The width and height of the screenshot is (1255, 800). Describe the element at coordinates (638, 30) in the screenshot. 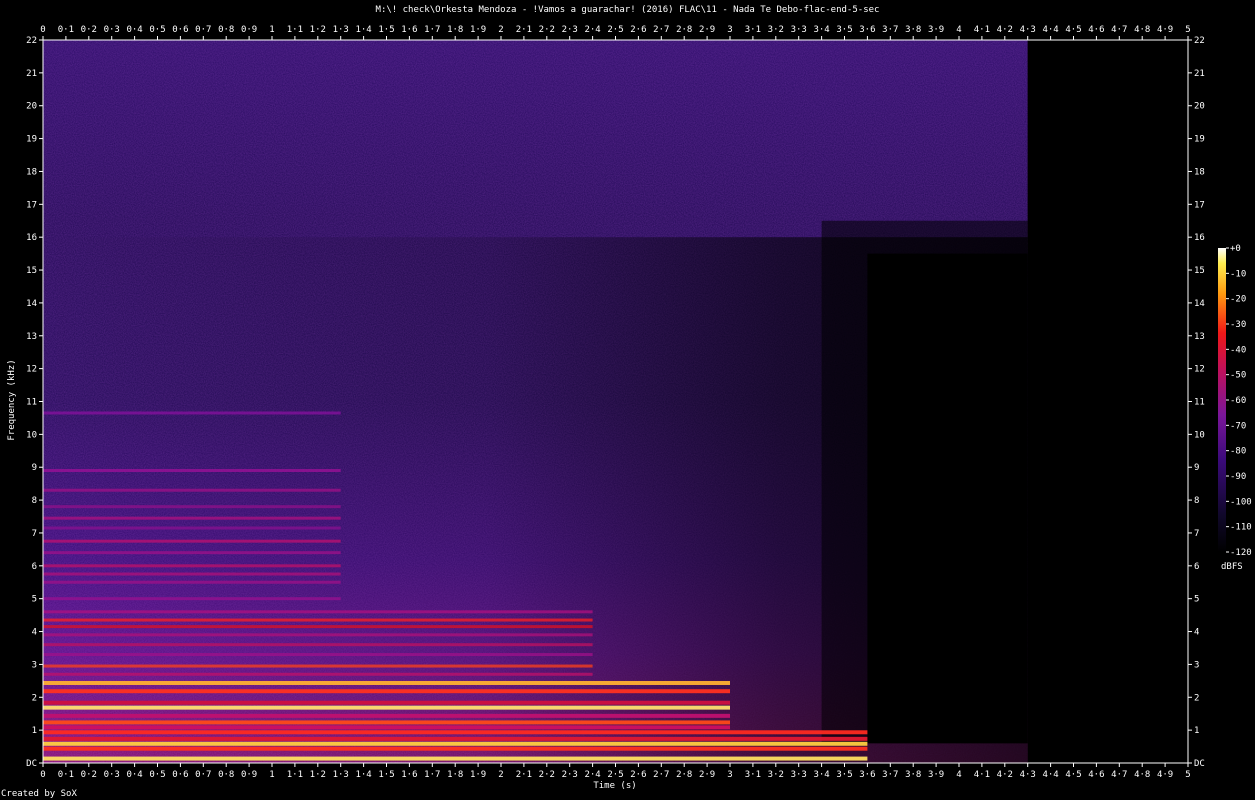

I see `x-tick-label: 2·6` at that location.